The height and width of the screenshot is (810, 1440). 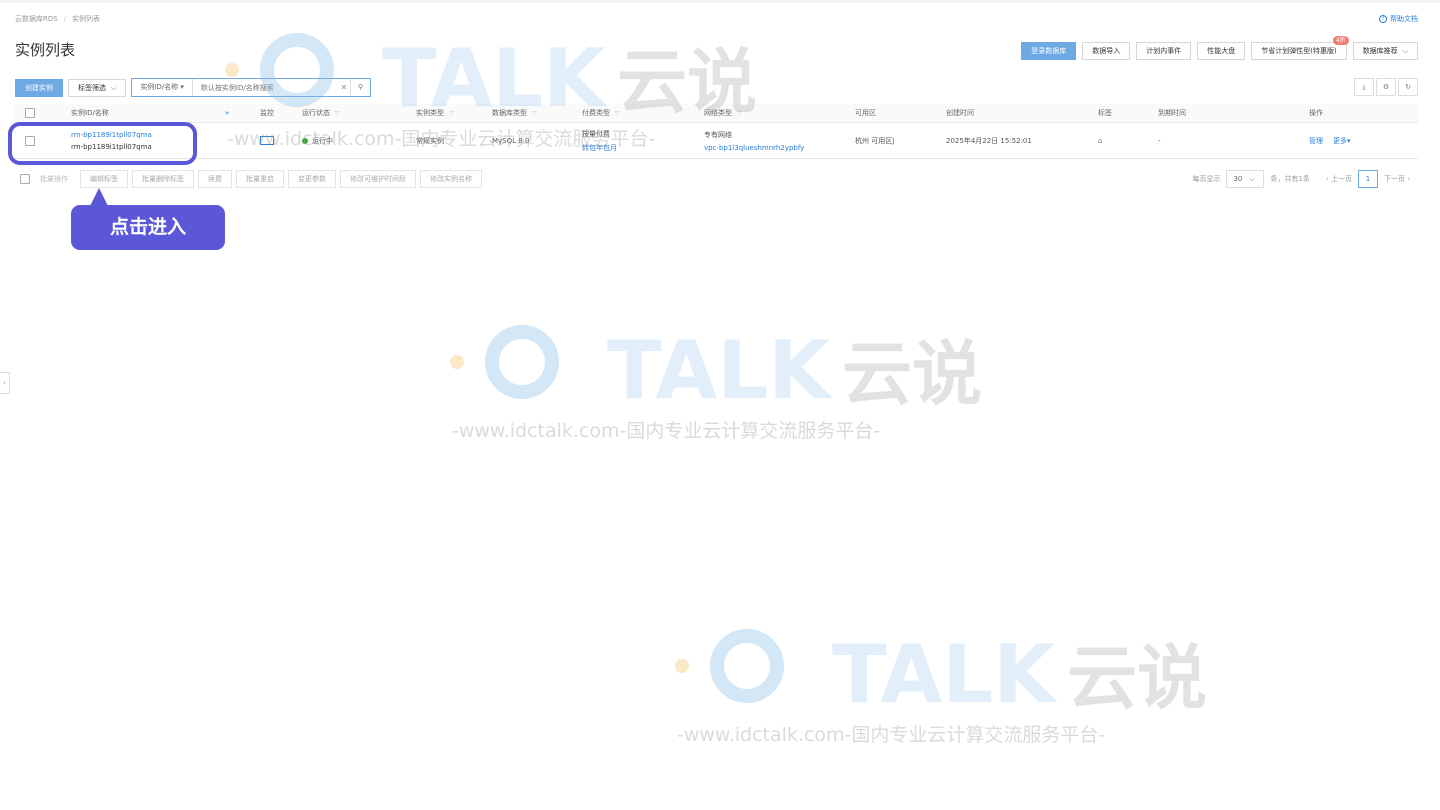 I want to click on header-zone: 可用区, so click(x=865, y=113).